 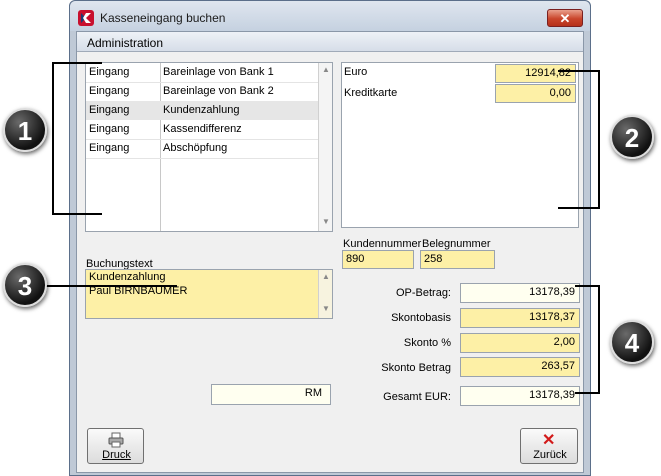 What do you see at coordinates (202, 92) in the screenshot?
I see `list-item: Eingang Bareinlage von Bank 2` at bounding box center [202, 92].